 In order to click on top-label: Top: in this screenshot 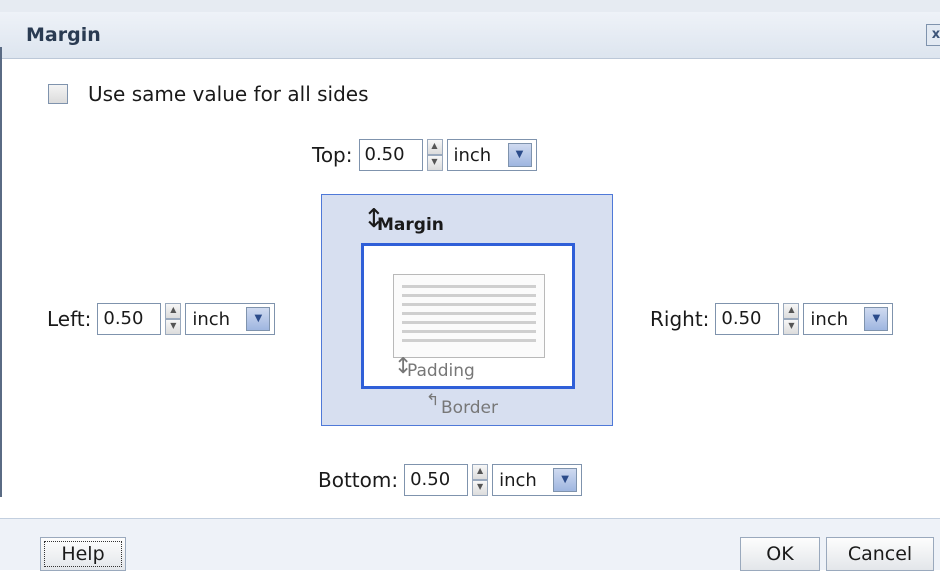, I will do `click(332, 155)`.